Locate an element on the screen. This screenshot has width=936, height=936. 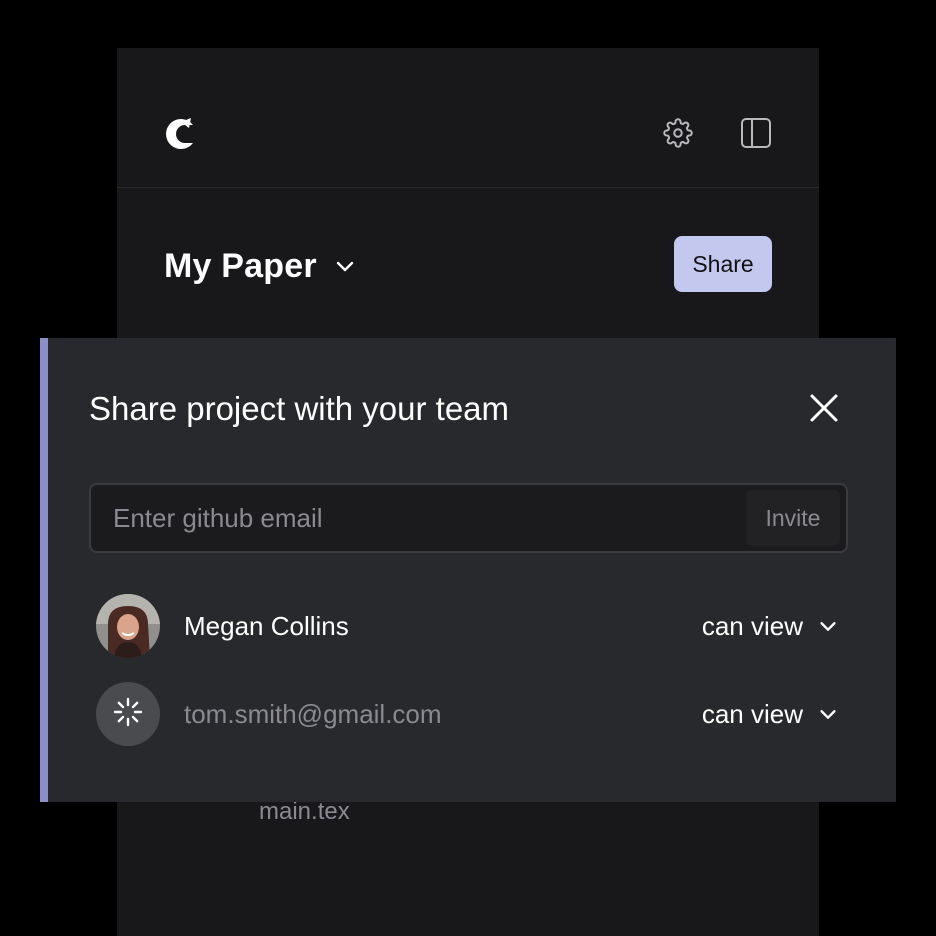
spinner-icon is located at coordinates (128, 714).